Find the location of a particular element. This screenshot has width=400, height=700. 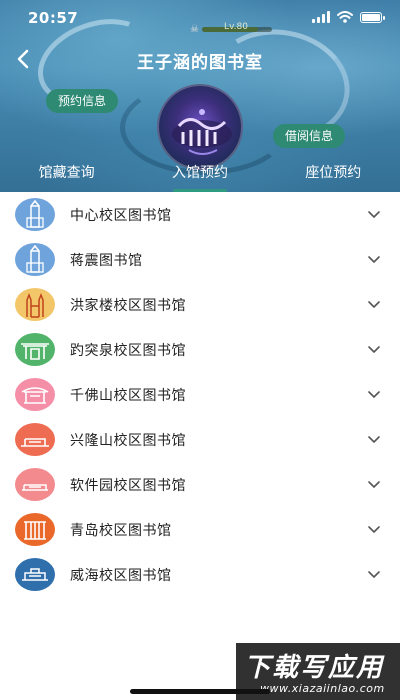

library-label: 蒋震图书馆 is located at coordinates (106, 261).